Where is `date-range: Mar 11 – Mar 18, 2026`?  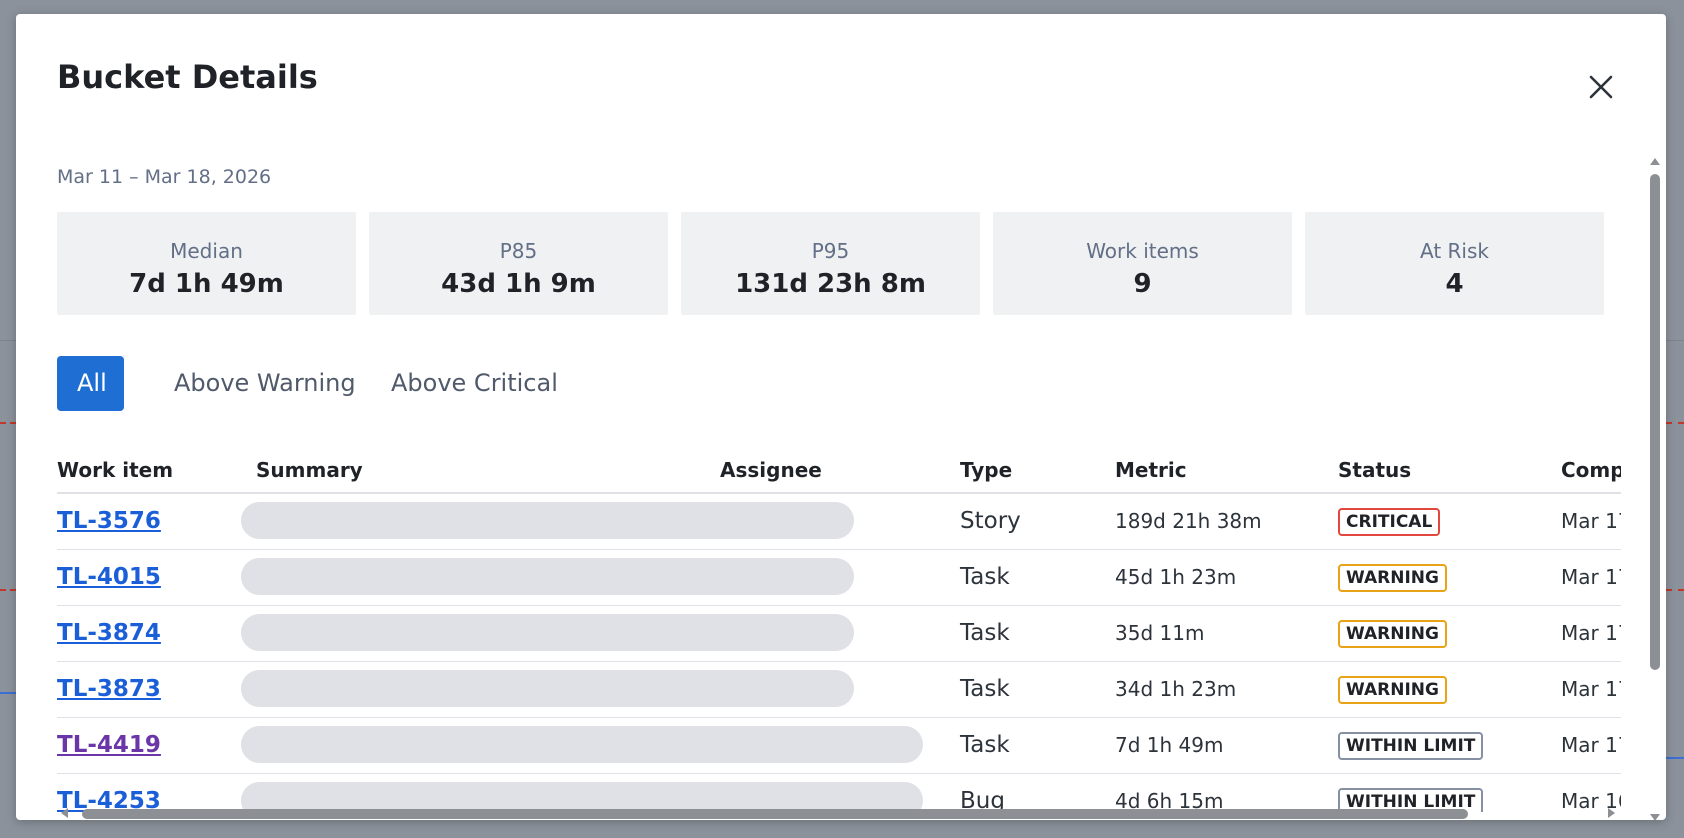
date-range: Mar 11 – Mar 18, 2026 is located at coordinates (164, 177).